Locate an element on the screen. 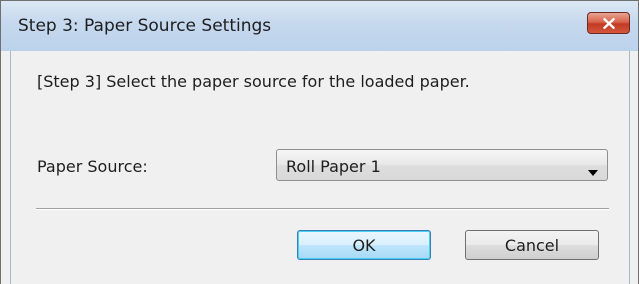 The height and width of the screenshot is (284, 639). cancel-button: Cancel is located at coordinates (532, 245).